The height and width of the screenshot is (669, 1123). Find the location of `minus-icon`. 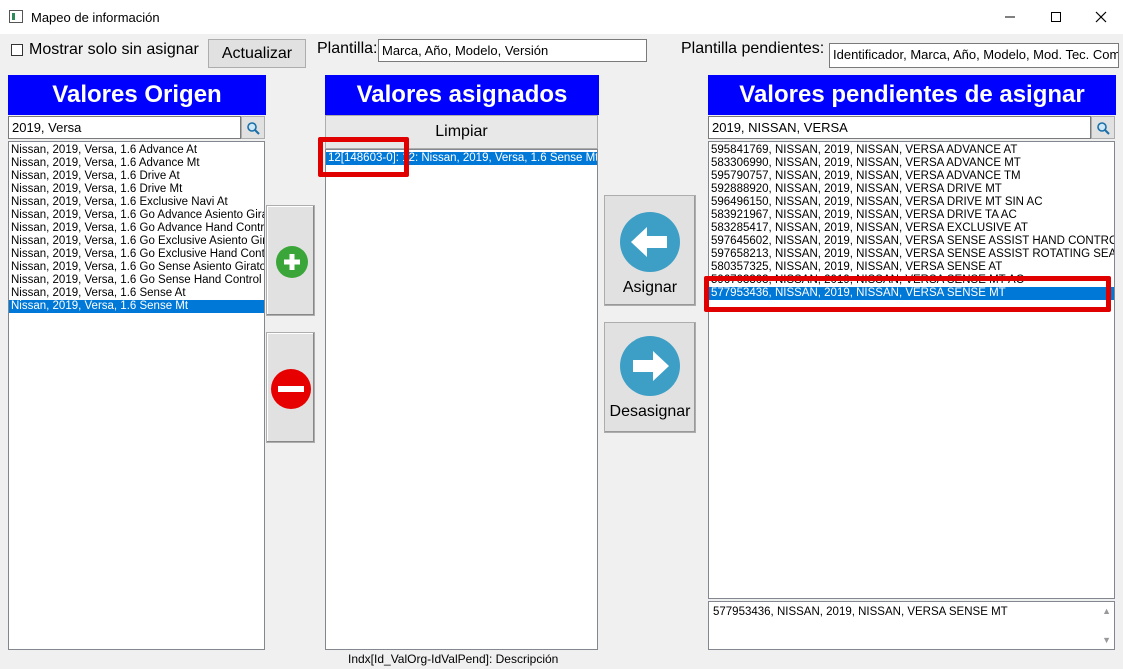

minus-icon is located at coordinates (291, 389).